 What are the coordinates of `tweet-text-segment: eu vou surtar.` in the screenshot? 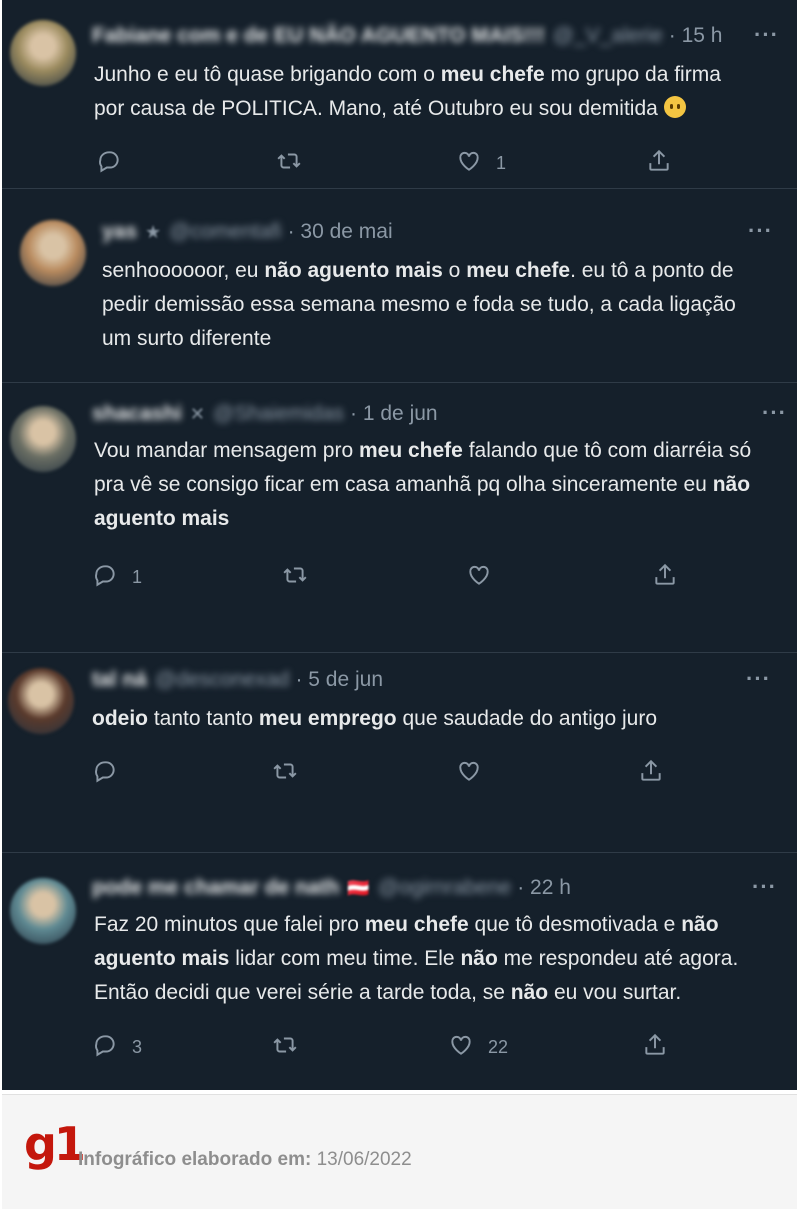 It's located at (615, 992).